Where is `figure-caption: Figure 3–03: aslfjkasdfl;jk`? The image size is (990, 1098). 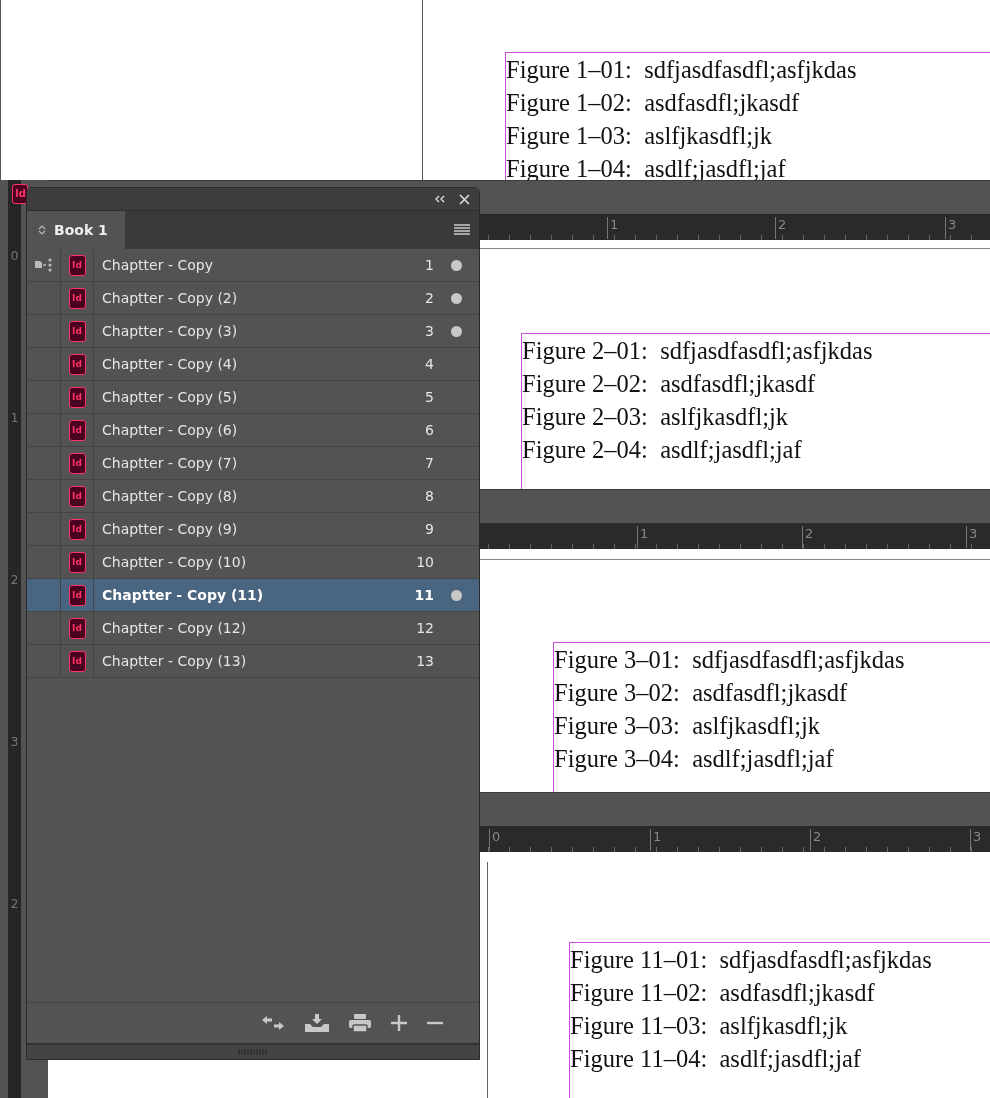
figure-caption: Figure 3–03: aslfjkasdfl;jk is located at coordinates (688, 726).